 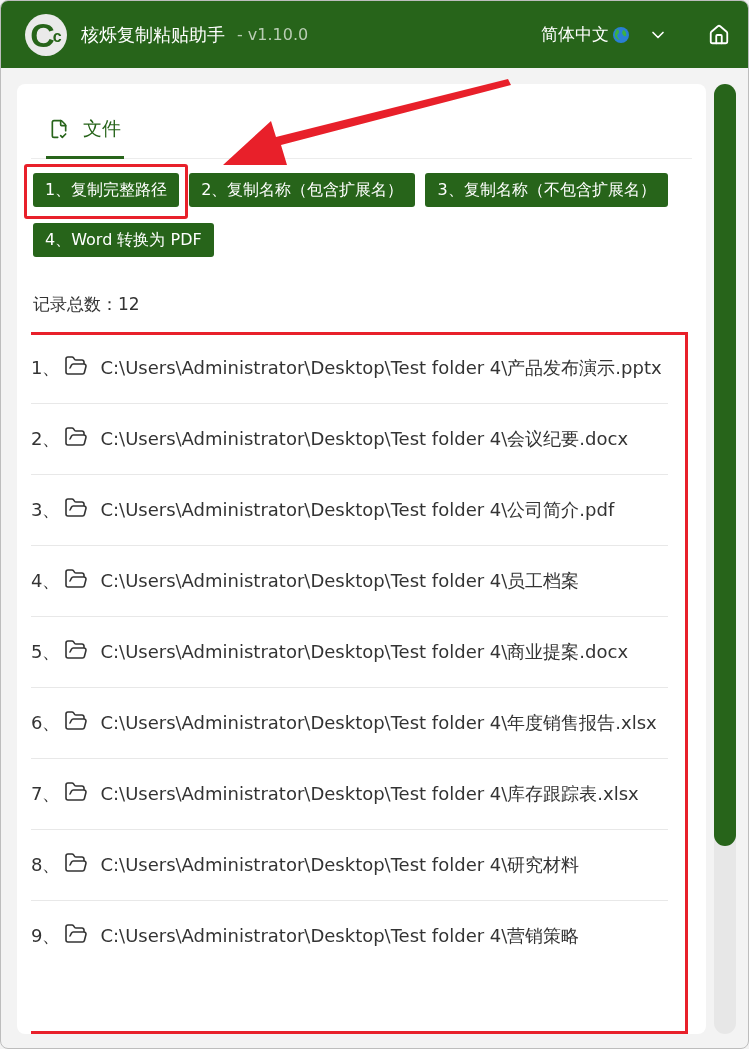 What do you see at coordinates (46, 722) in the screenshot?
I see `record-index: 6、` at bounding box center [46, 722].